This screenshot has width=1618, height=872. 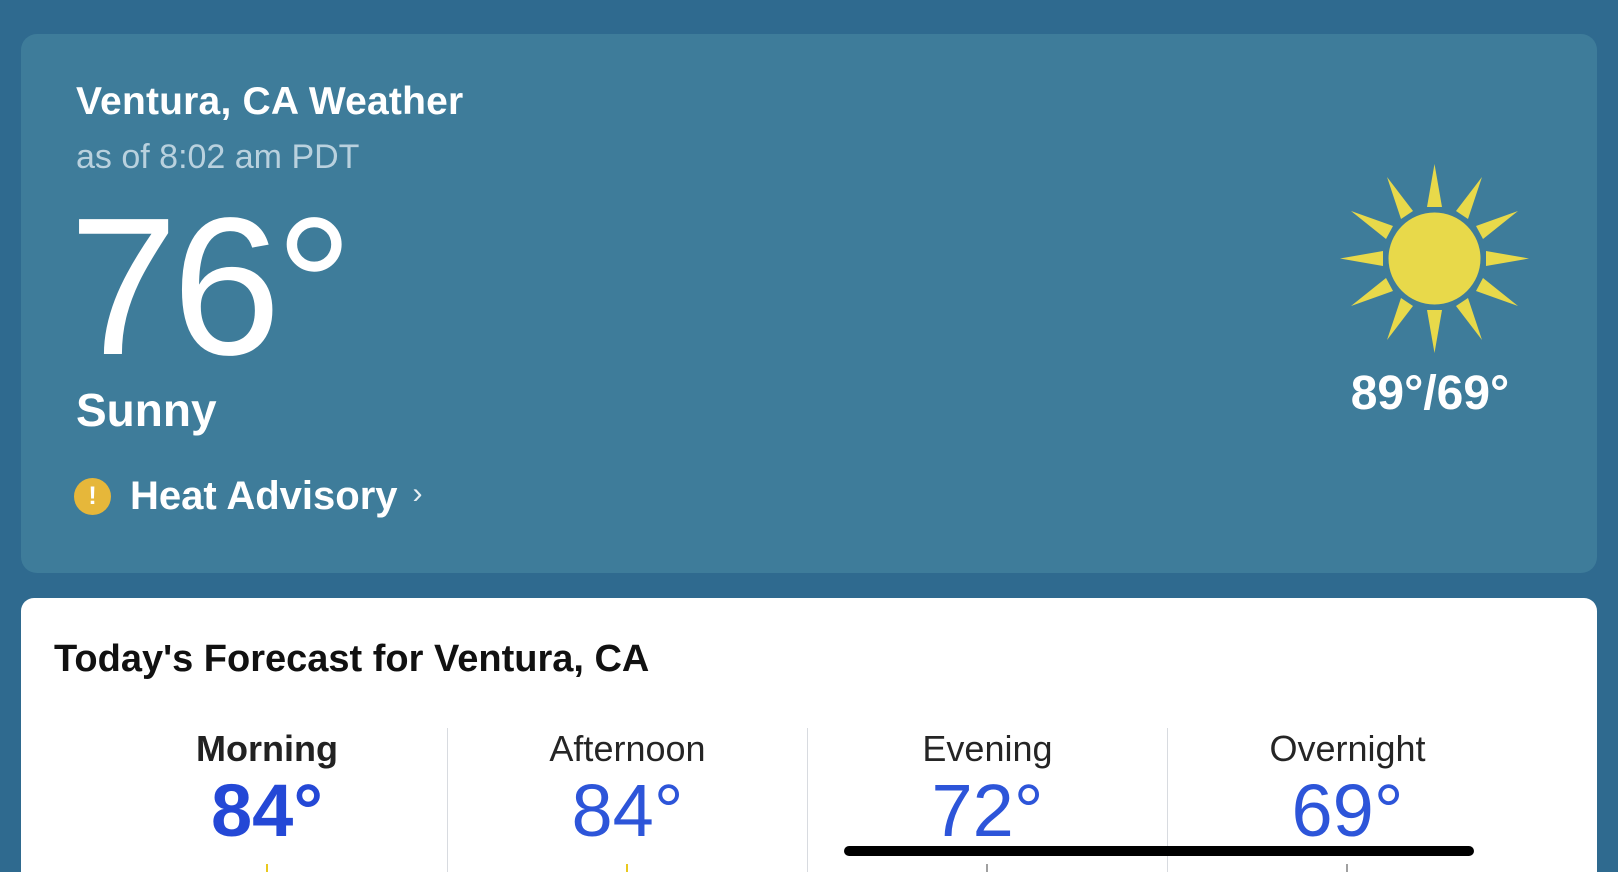 I want to click on heat-advisory-link: ! Heat Advisory ›, so click(x=248, y=496).